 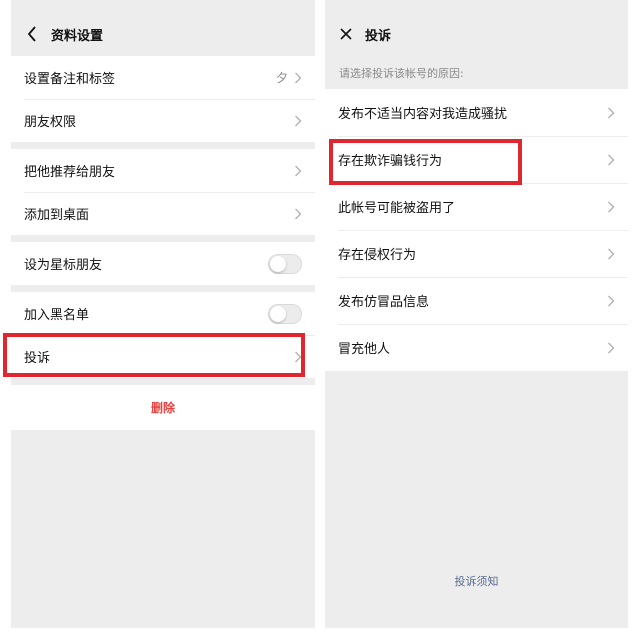 What do you see at coordinates (378, 36) in the screenshot?
I see `page-title: 投诉` at bounding box center [378, 36].